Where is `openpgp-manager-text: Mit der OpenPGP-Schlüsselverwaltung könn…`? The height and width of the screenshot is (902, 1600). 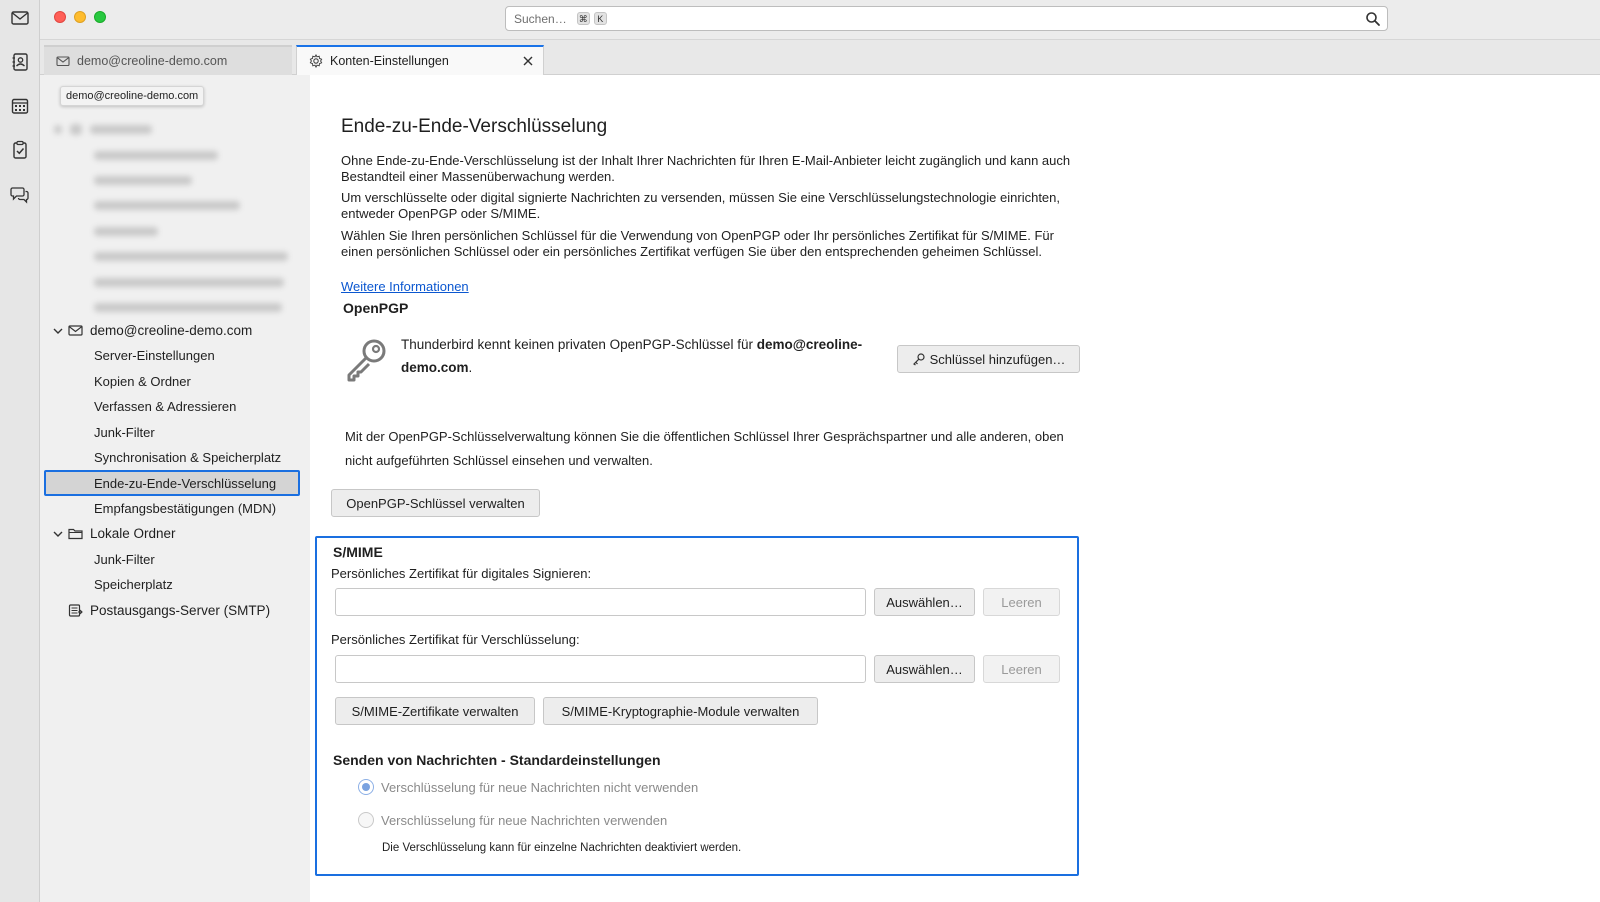
openpgp-manager-text: Mit der OpenPGP-Schlüsselverwaltung könn… is located at coordinates (704, 448).